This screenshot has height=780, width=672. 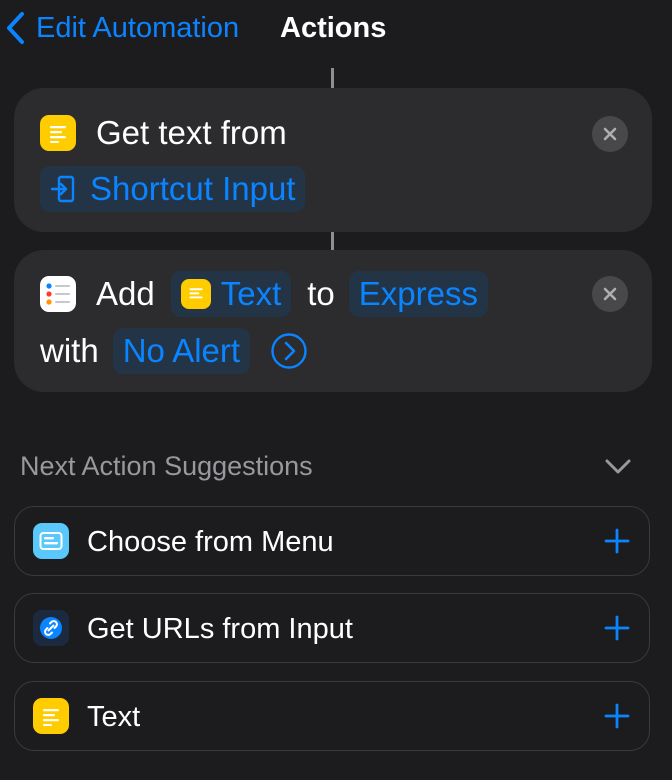 What do you see at coordinates (51, 628) in the screenshot?
I see `link-icon` at bounding box center [51, 628].